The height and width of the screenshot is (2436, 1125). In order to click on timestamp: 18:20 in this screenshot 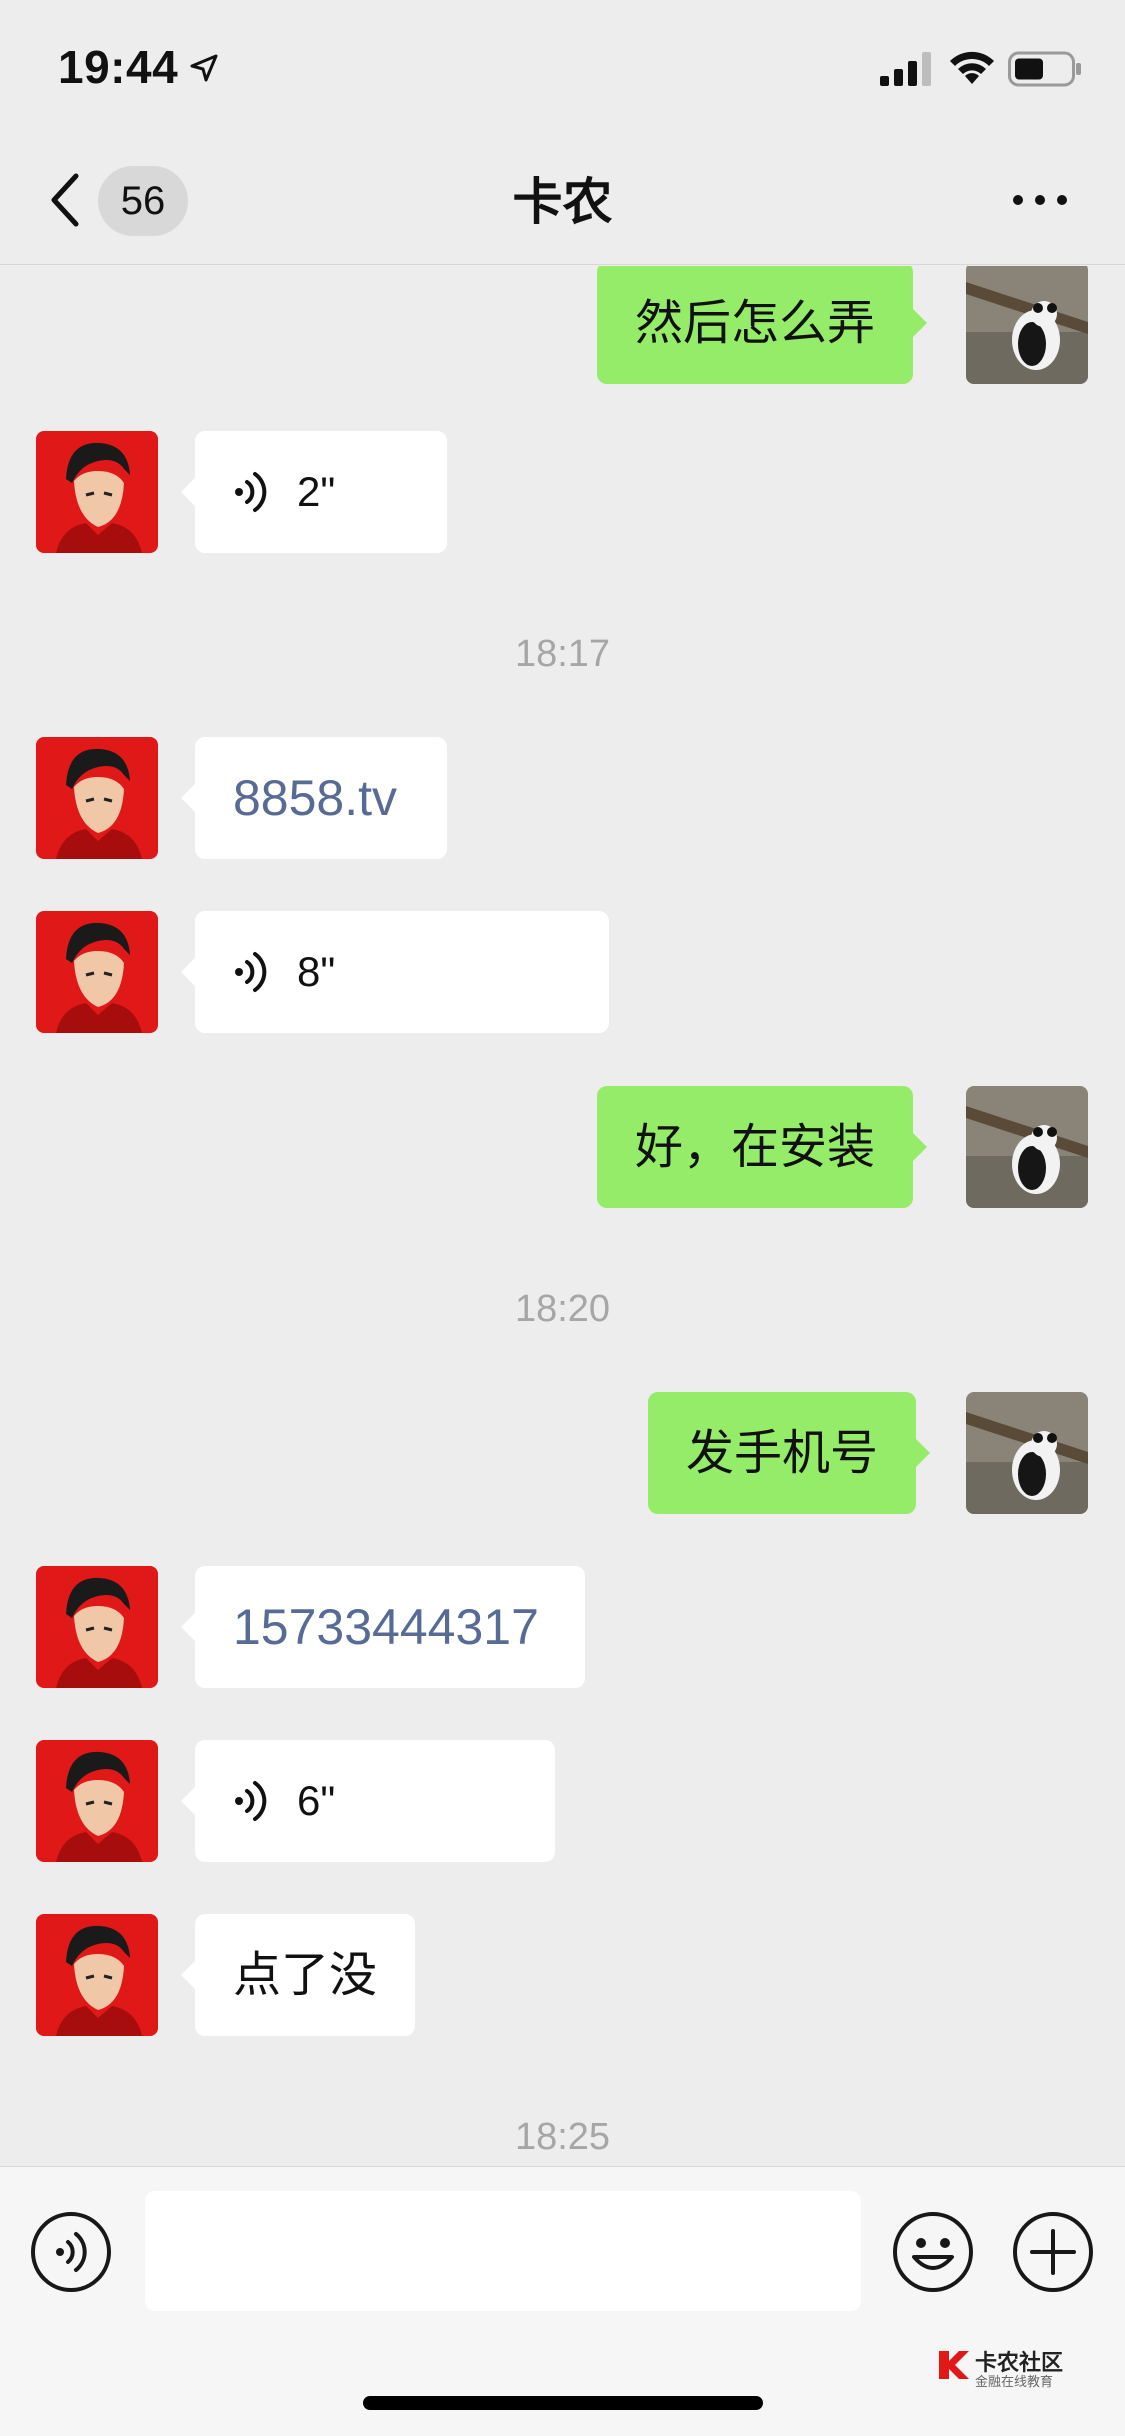, I will do `click(562, 1309)`.